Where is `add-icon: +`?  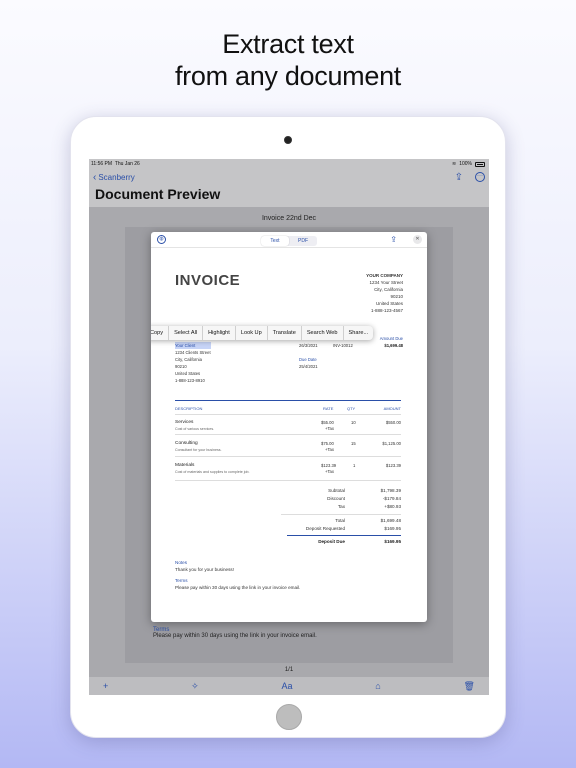 add-icon: + is located at coordinates (105, 686).